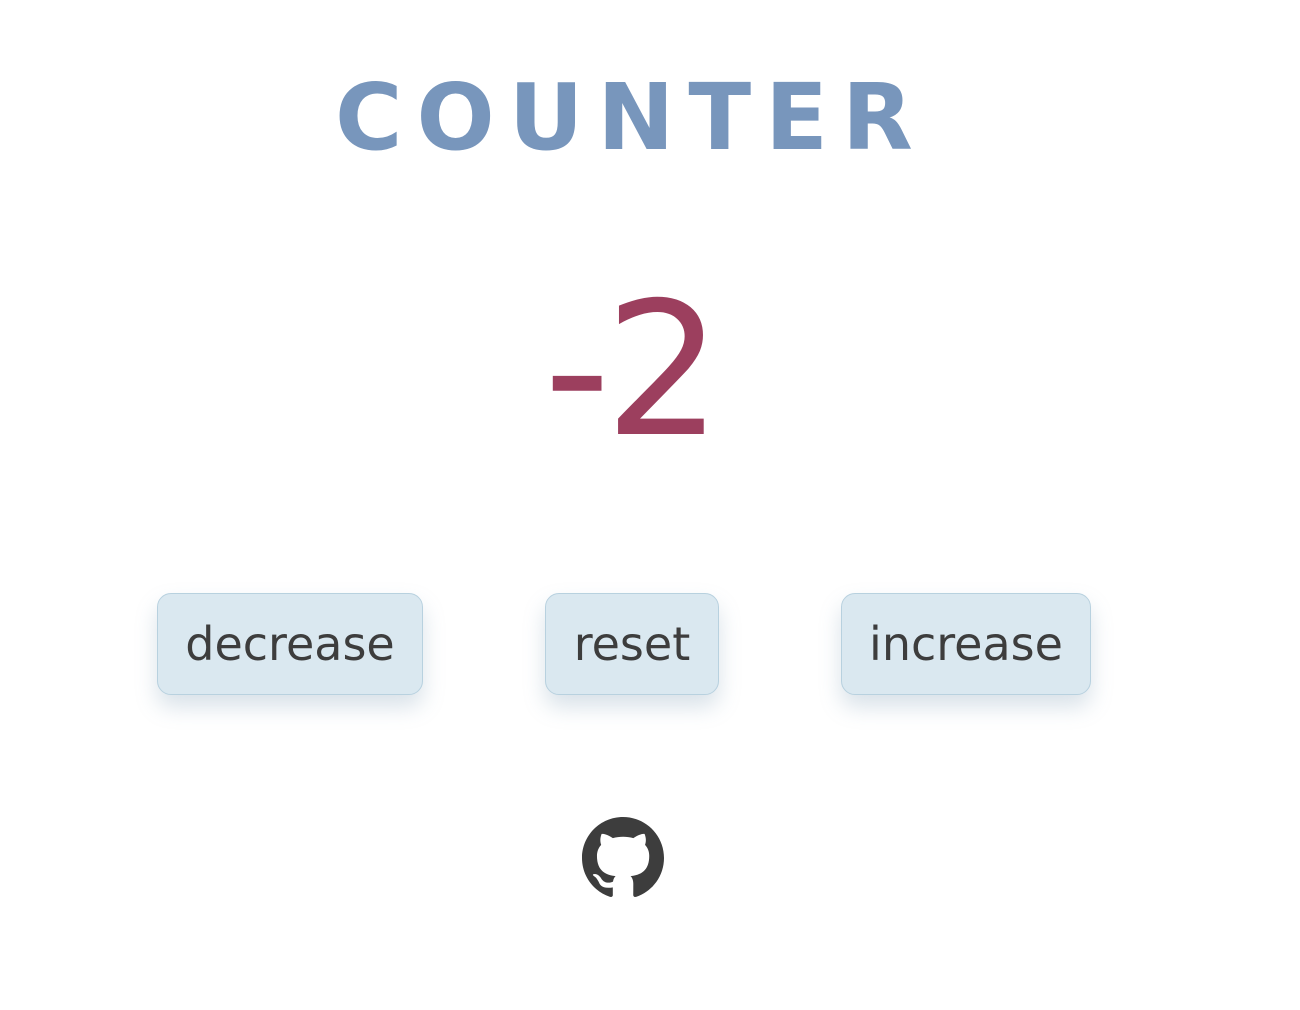 Image resolution: width=1300 pixels, height=1010 pixels. Describe the element at coordinates (290, 644) in the screenshot. I see `decrease-button: decrease` at that location.